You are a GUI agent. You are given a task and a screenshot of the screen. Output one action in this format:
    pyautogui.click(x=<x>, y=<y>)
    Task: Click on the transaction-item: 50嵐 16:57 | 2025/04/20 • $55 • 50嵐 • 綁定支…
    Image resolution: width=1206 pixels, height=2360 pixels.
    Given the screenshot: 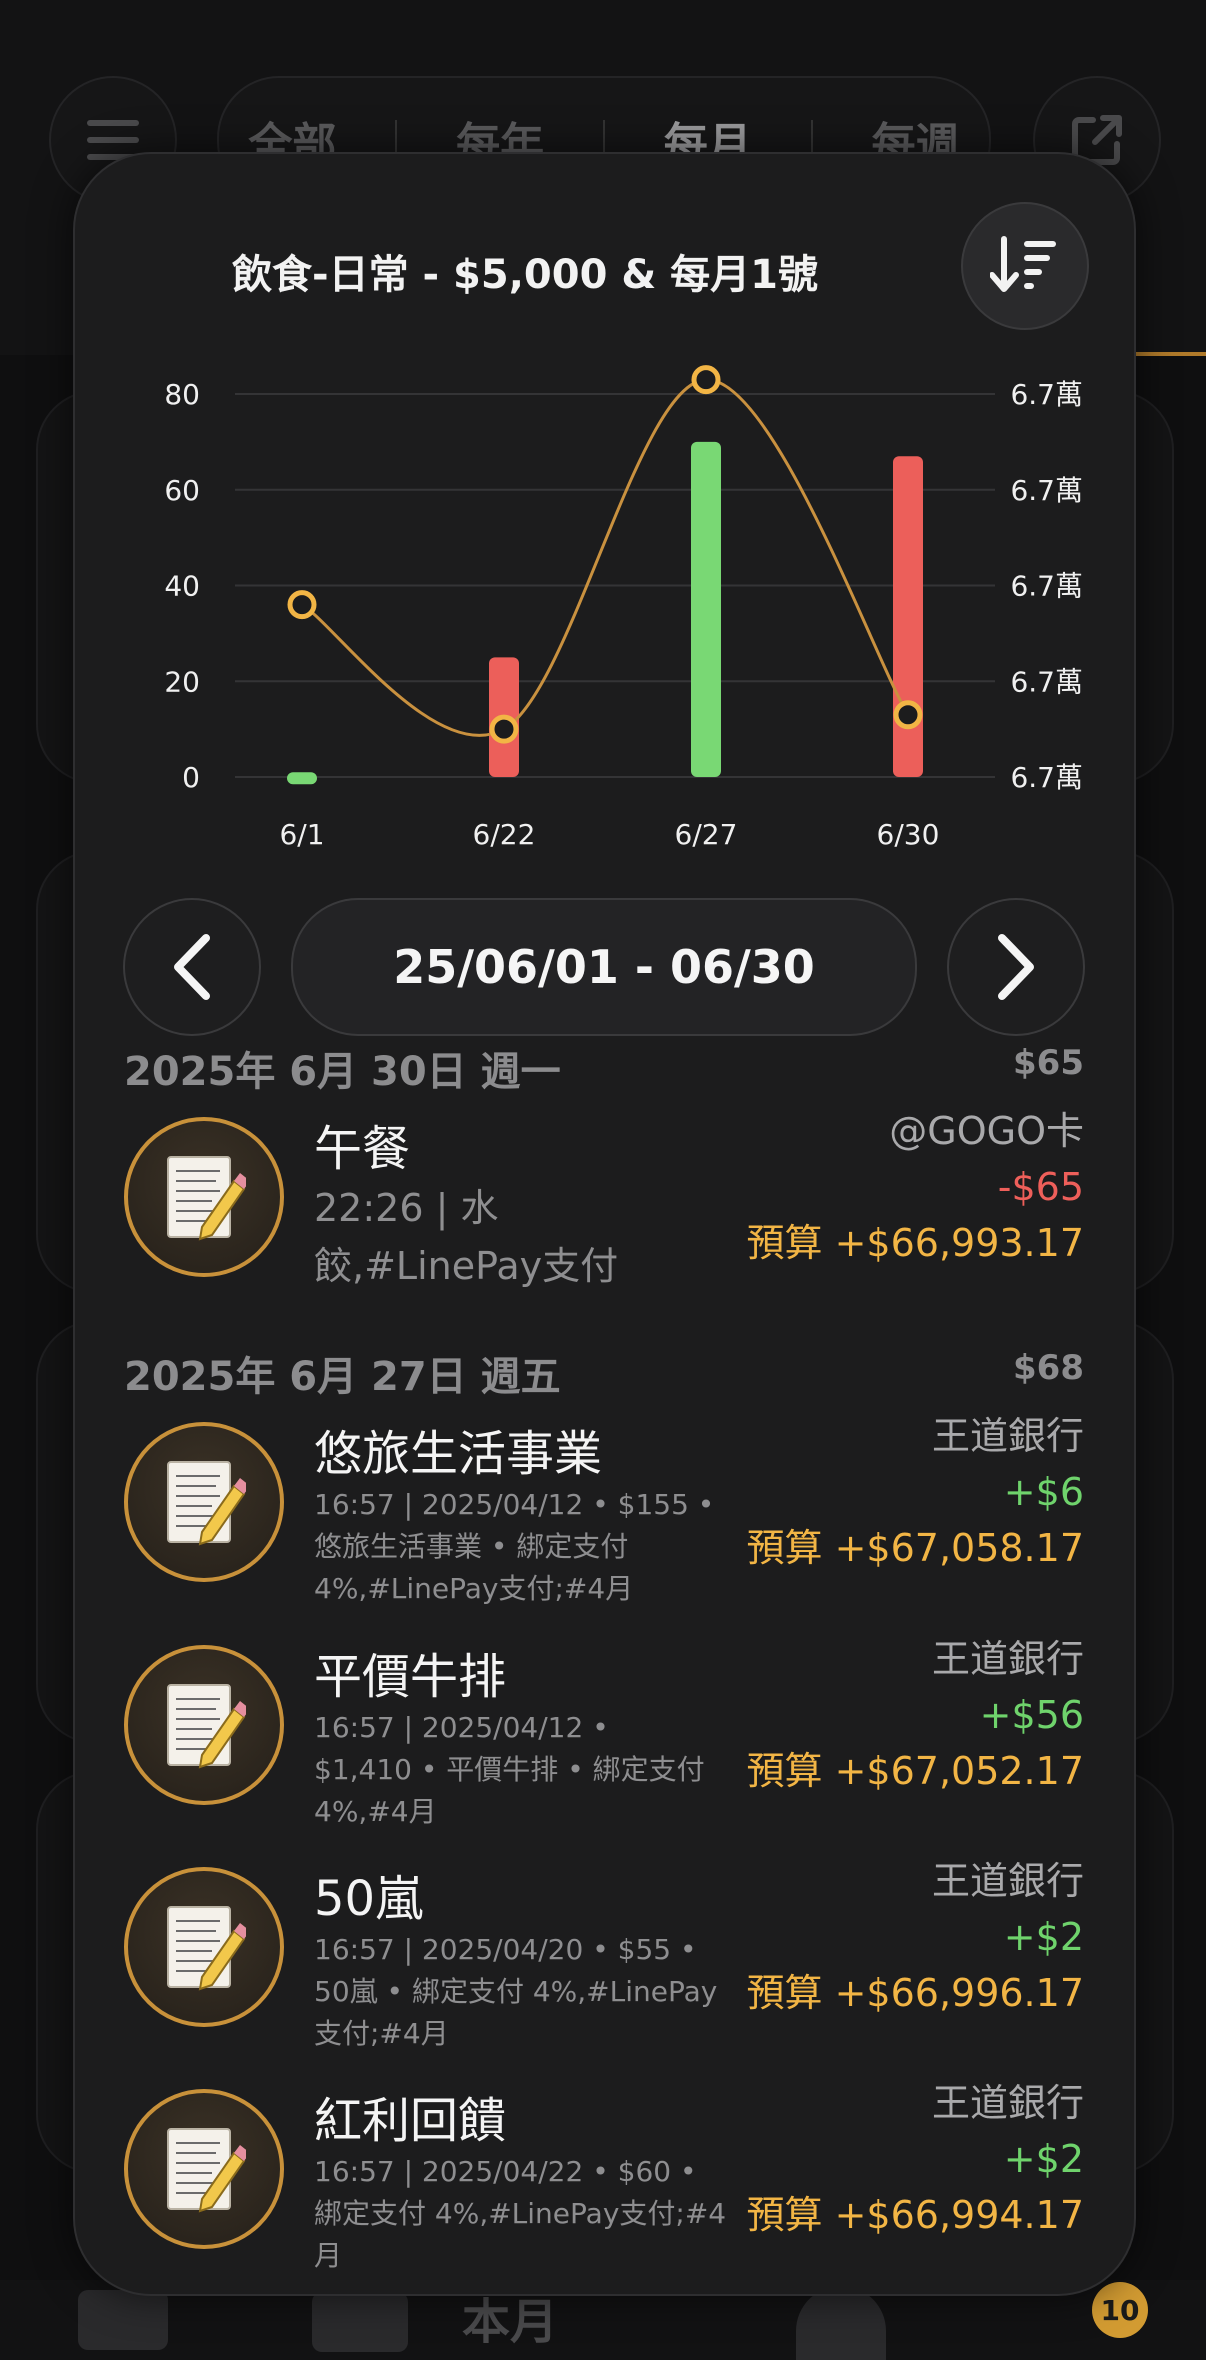 What is the action you would take?
    pyautogui.click(x=604, y=1954)
    